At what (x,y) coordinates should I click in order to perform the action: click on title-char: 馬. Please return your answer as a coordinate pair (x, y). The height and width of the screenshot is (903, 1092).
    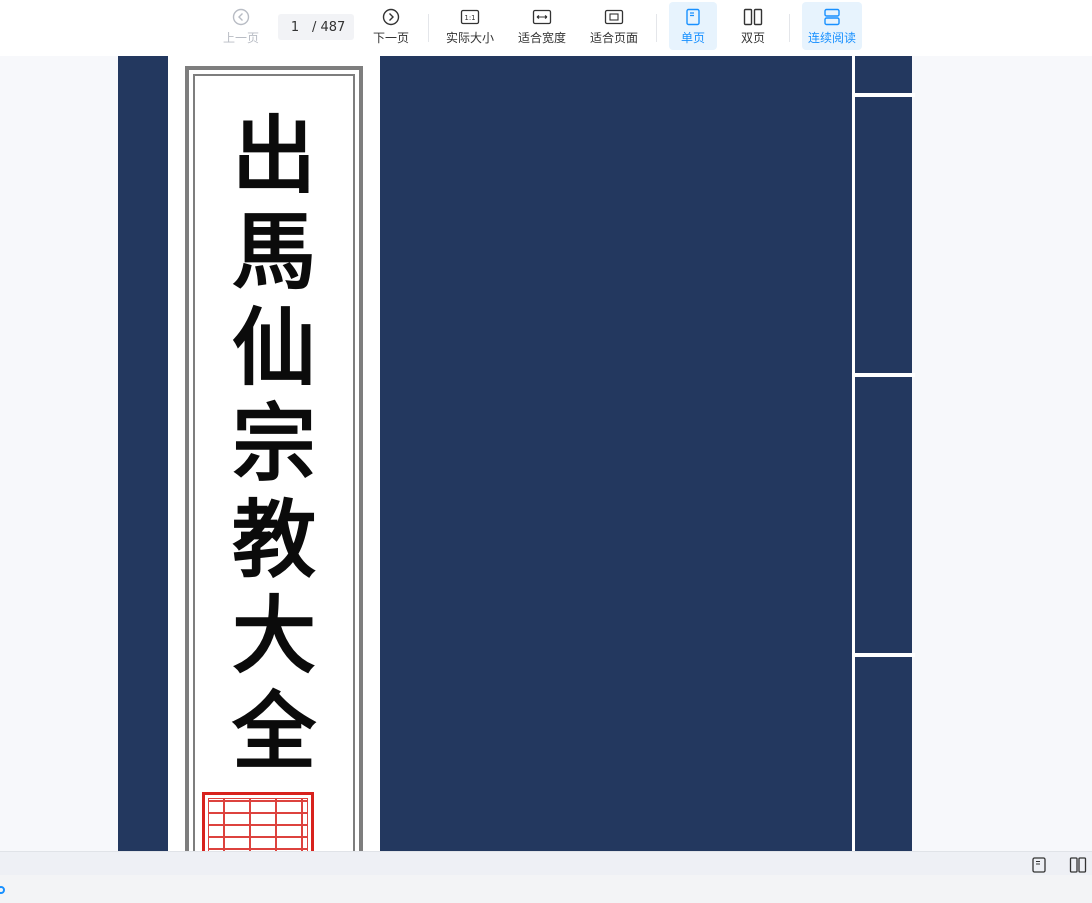
    Looking at the image, I should click on (273, 251).